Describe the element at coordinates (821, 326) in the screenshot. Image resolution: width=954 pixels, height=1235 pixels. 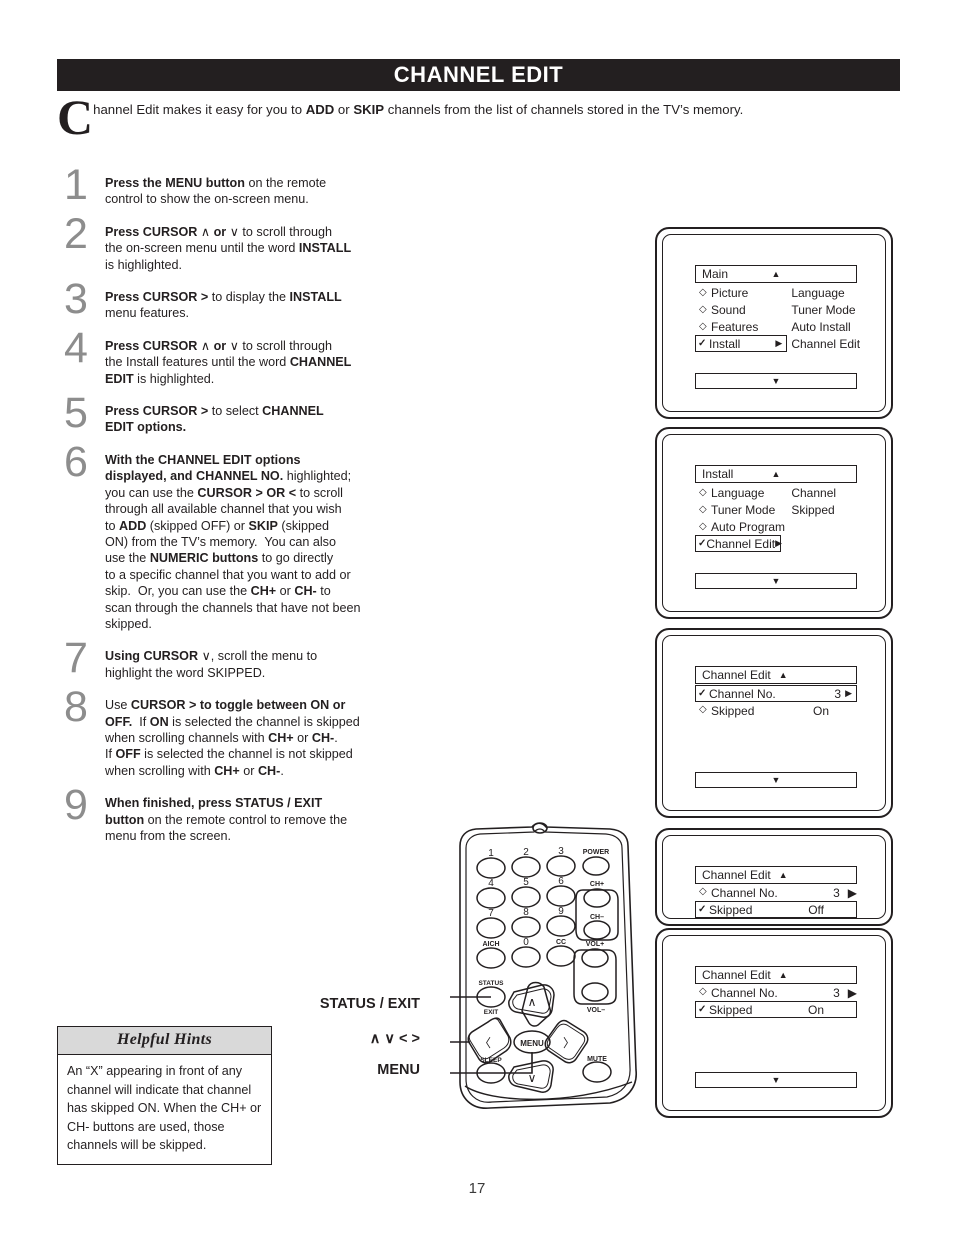
I see `submenu-label: Auto Install` at that location.